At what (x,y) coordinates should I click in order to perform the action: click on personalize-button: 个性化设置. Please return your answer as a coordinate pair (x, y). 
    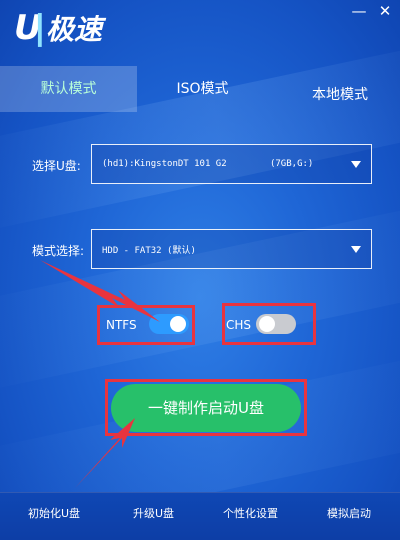
    Looking at the image, I should click on (250, 513).